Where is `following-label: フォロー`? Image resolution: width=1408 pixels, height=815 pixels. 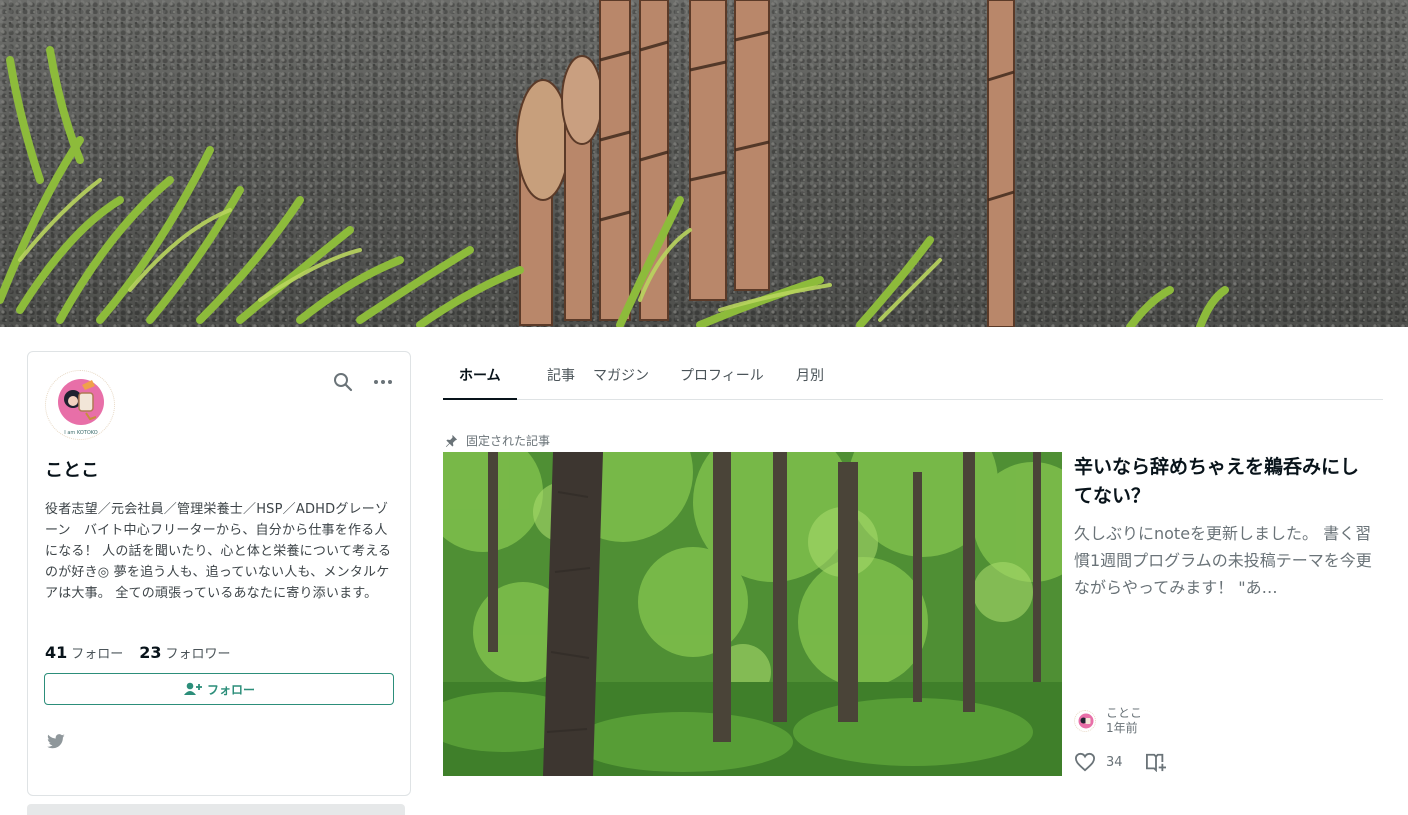 following-label: フォロー is located at coordinates (97, 652).